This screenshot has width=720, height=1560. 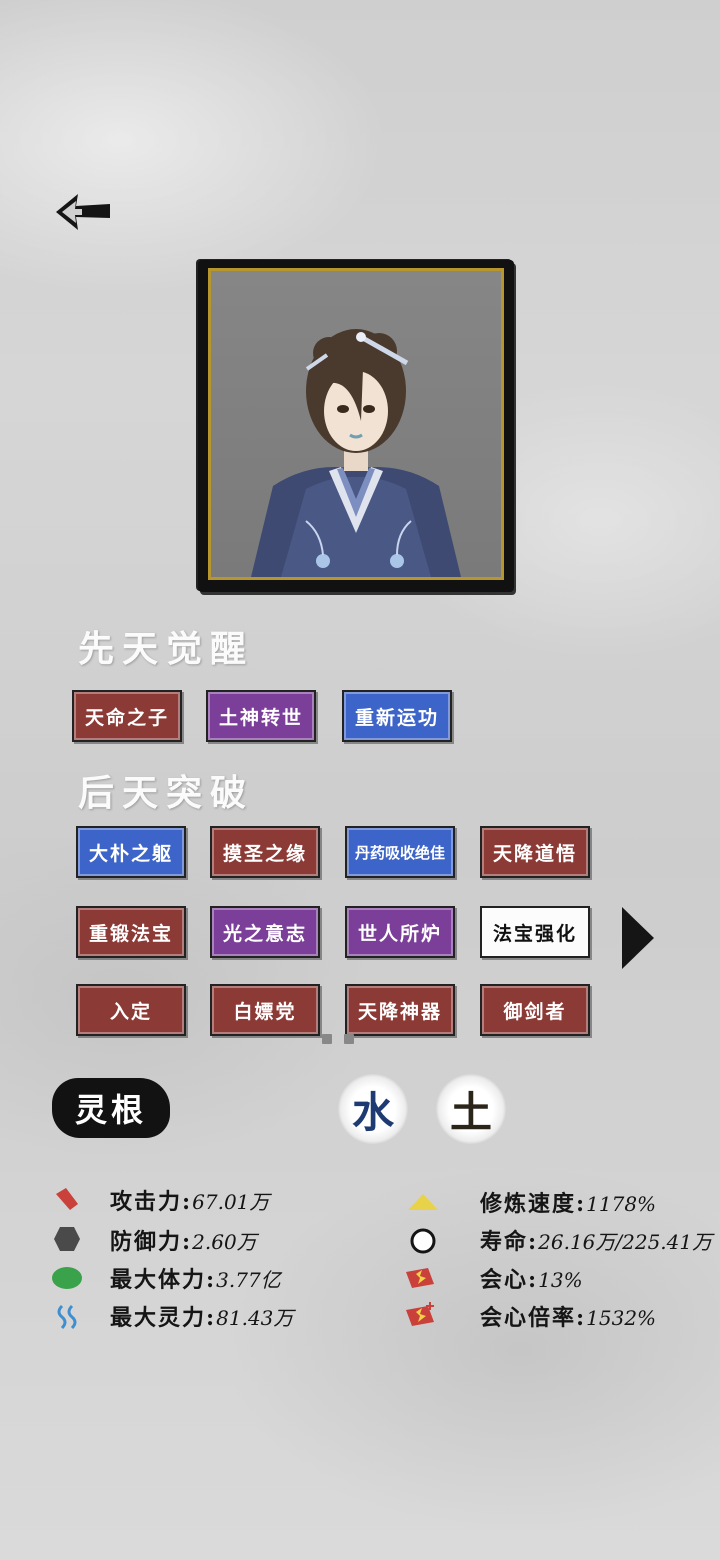 I want to click on character-portrait-frame, so click(x=356, y=426).